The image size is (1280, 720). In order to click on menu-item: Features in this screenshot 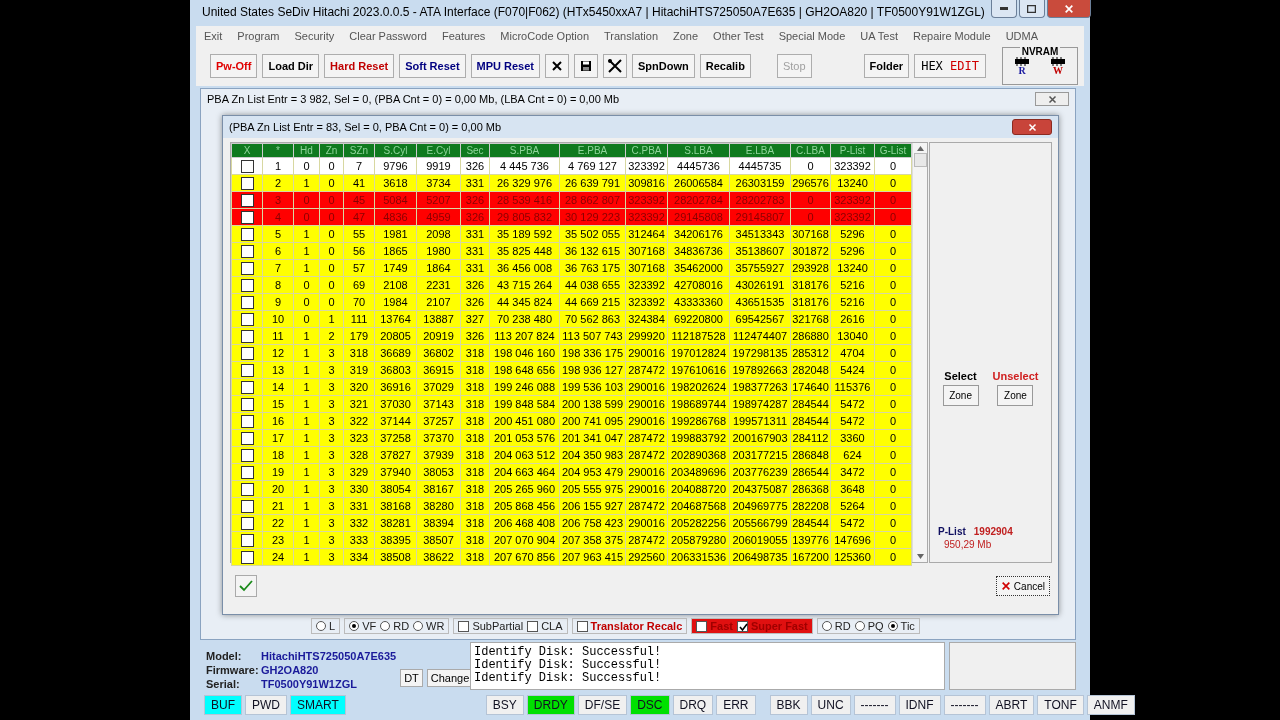, I will do `click(463, 36)`.